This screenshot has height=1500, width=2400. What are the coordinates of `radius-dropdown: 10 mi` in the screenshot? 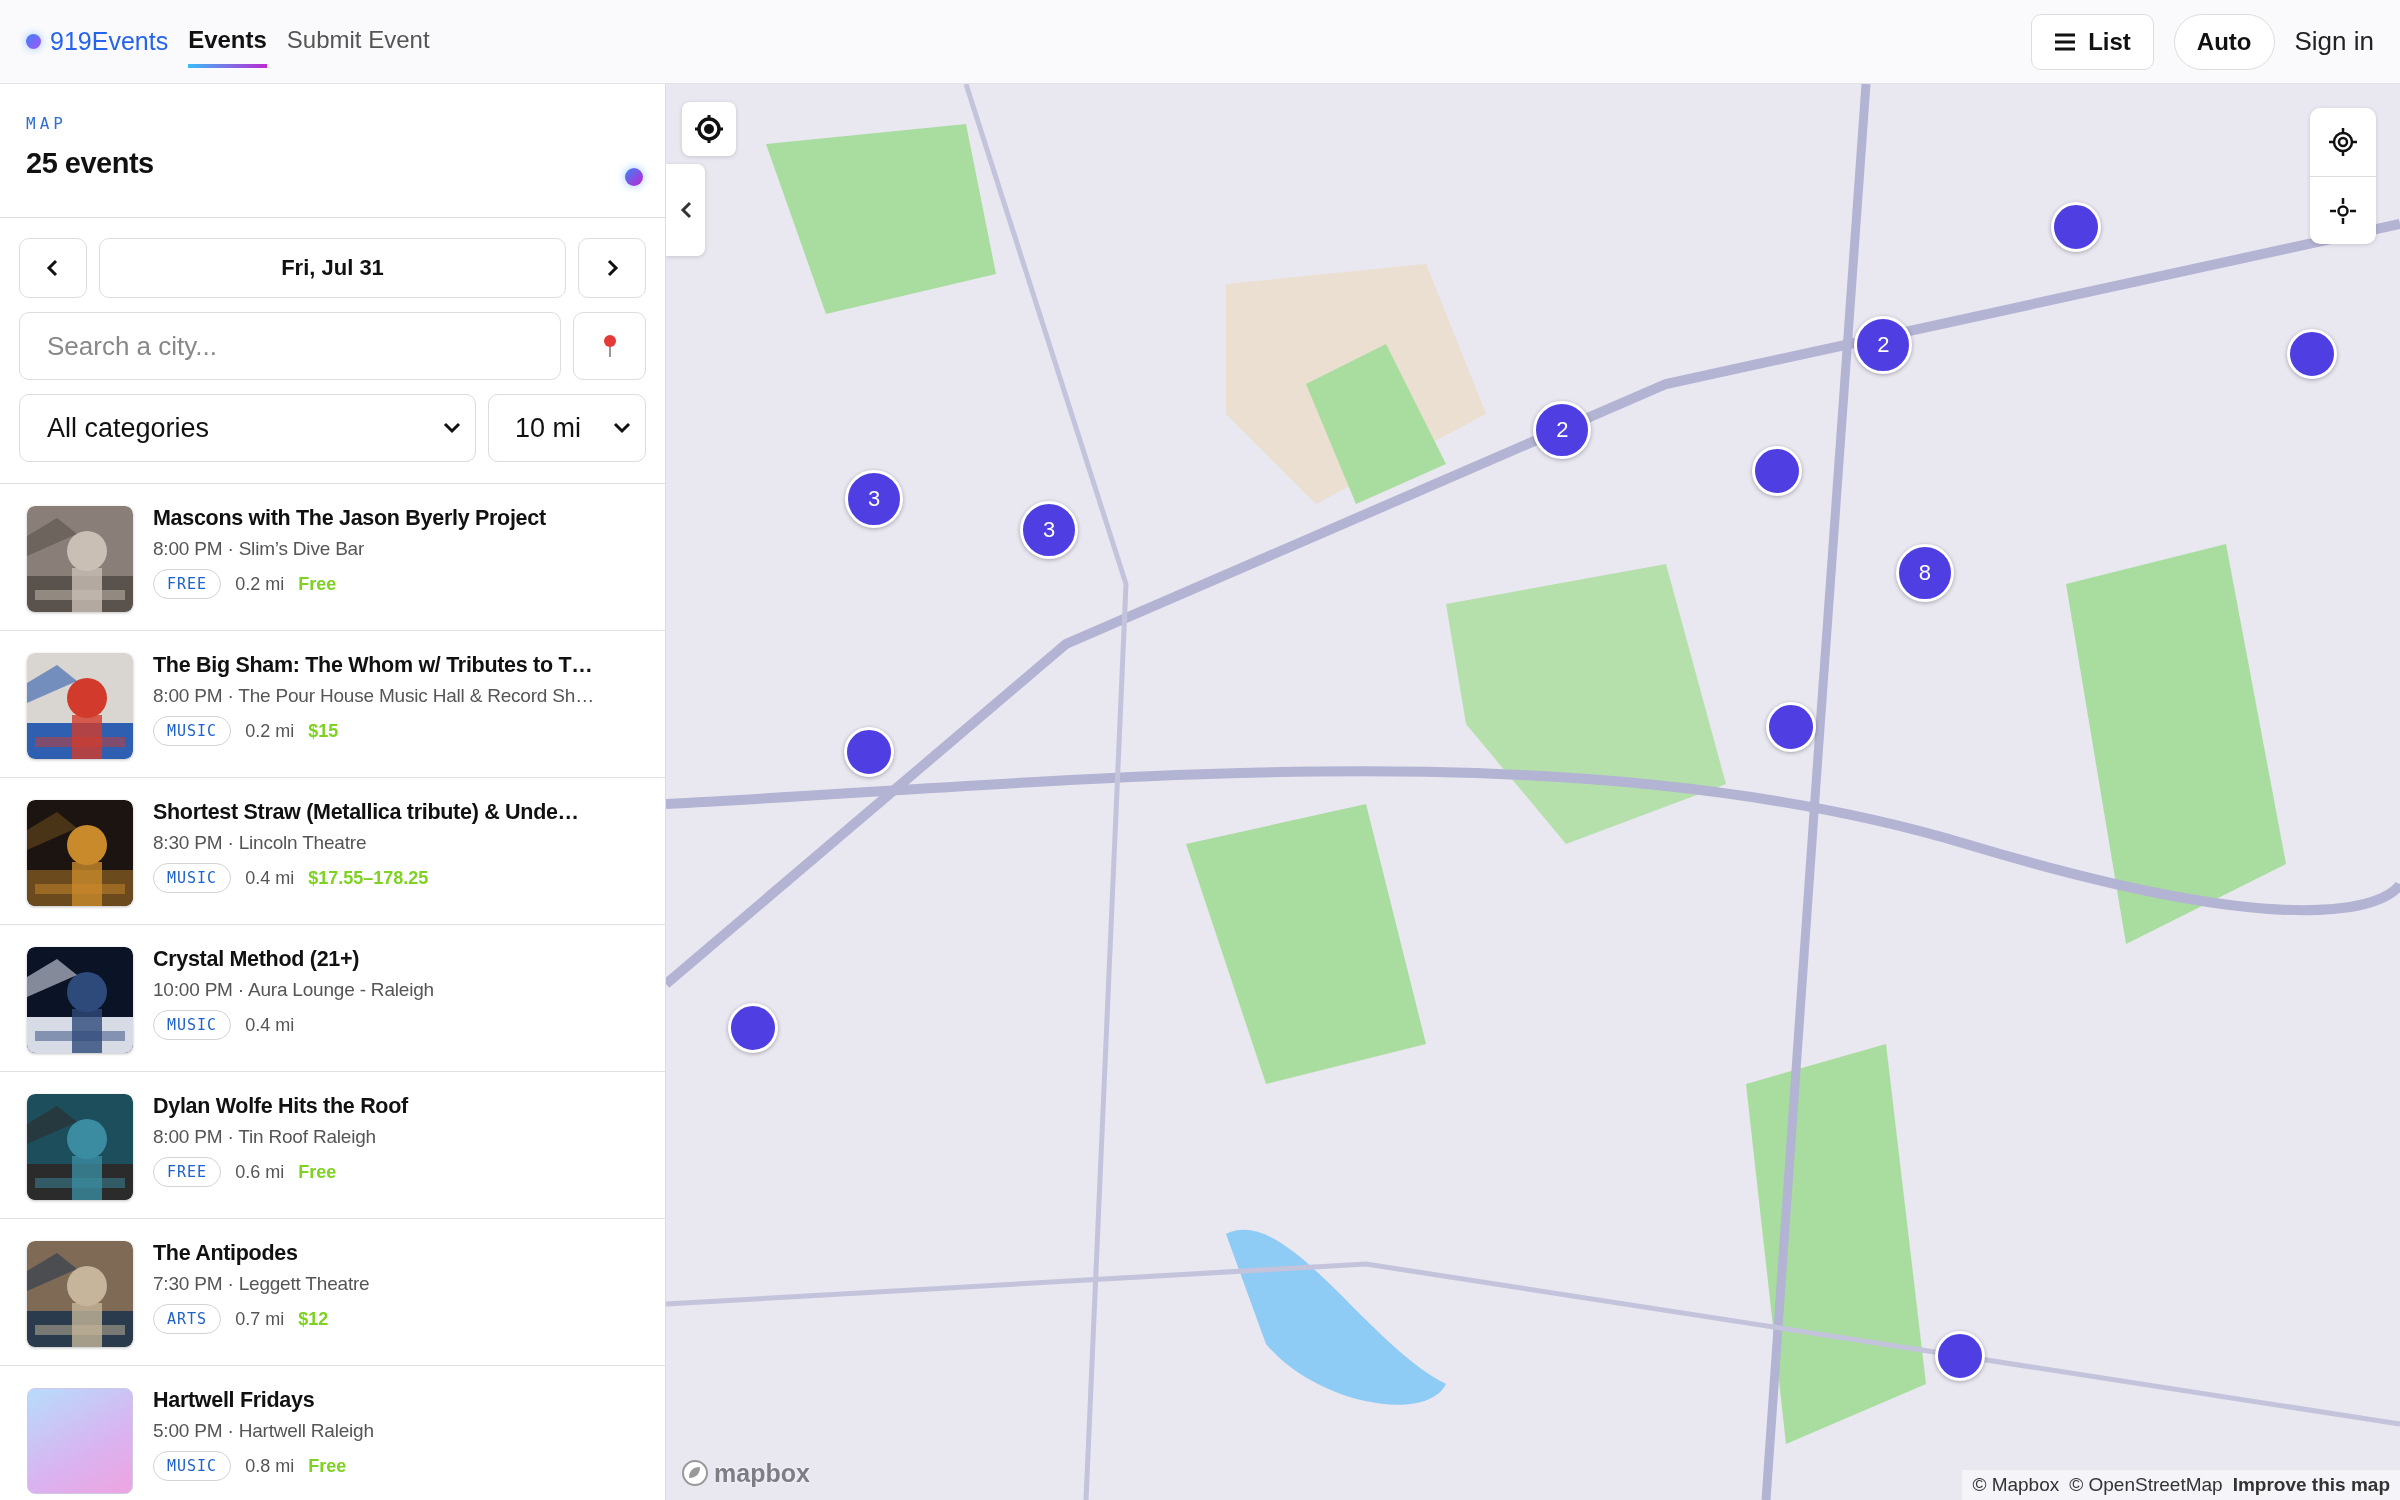 It's located at (567, 428).